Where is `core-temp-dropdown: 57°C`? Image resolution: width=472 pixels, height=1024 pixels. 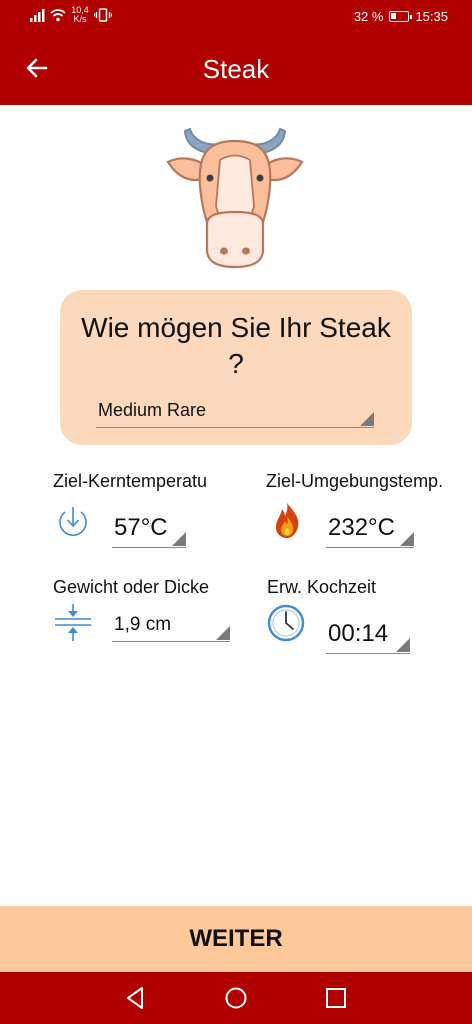 core-temp-dropdown: 57°C is located at coordinates (149, 528).